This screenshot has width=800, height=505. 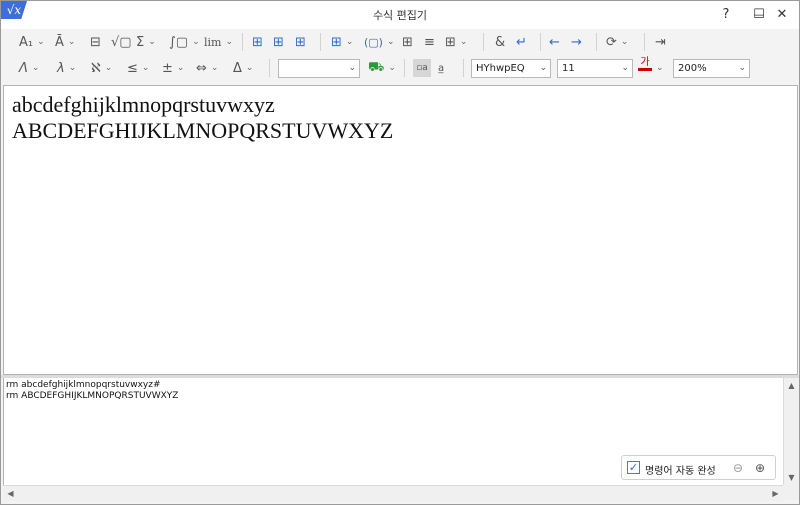 What do you see at coordinates (738, 468) in the screenshot?
I see `zoom-out-icon: ⊖` at bounding box center [738, 468].